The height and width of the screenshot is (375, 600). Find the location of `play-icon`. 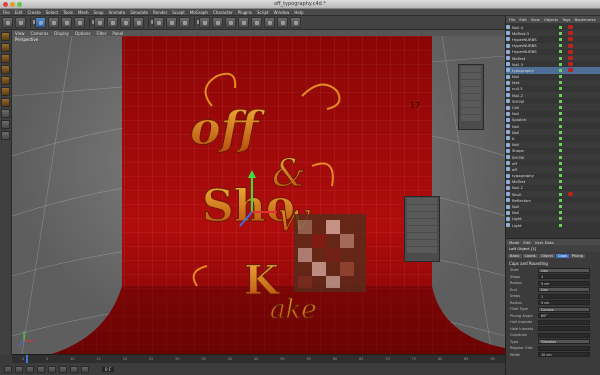

play-icon is located at coordinates (41, 369).